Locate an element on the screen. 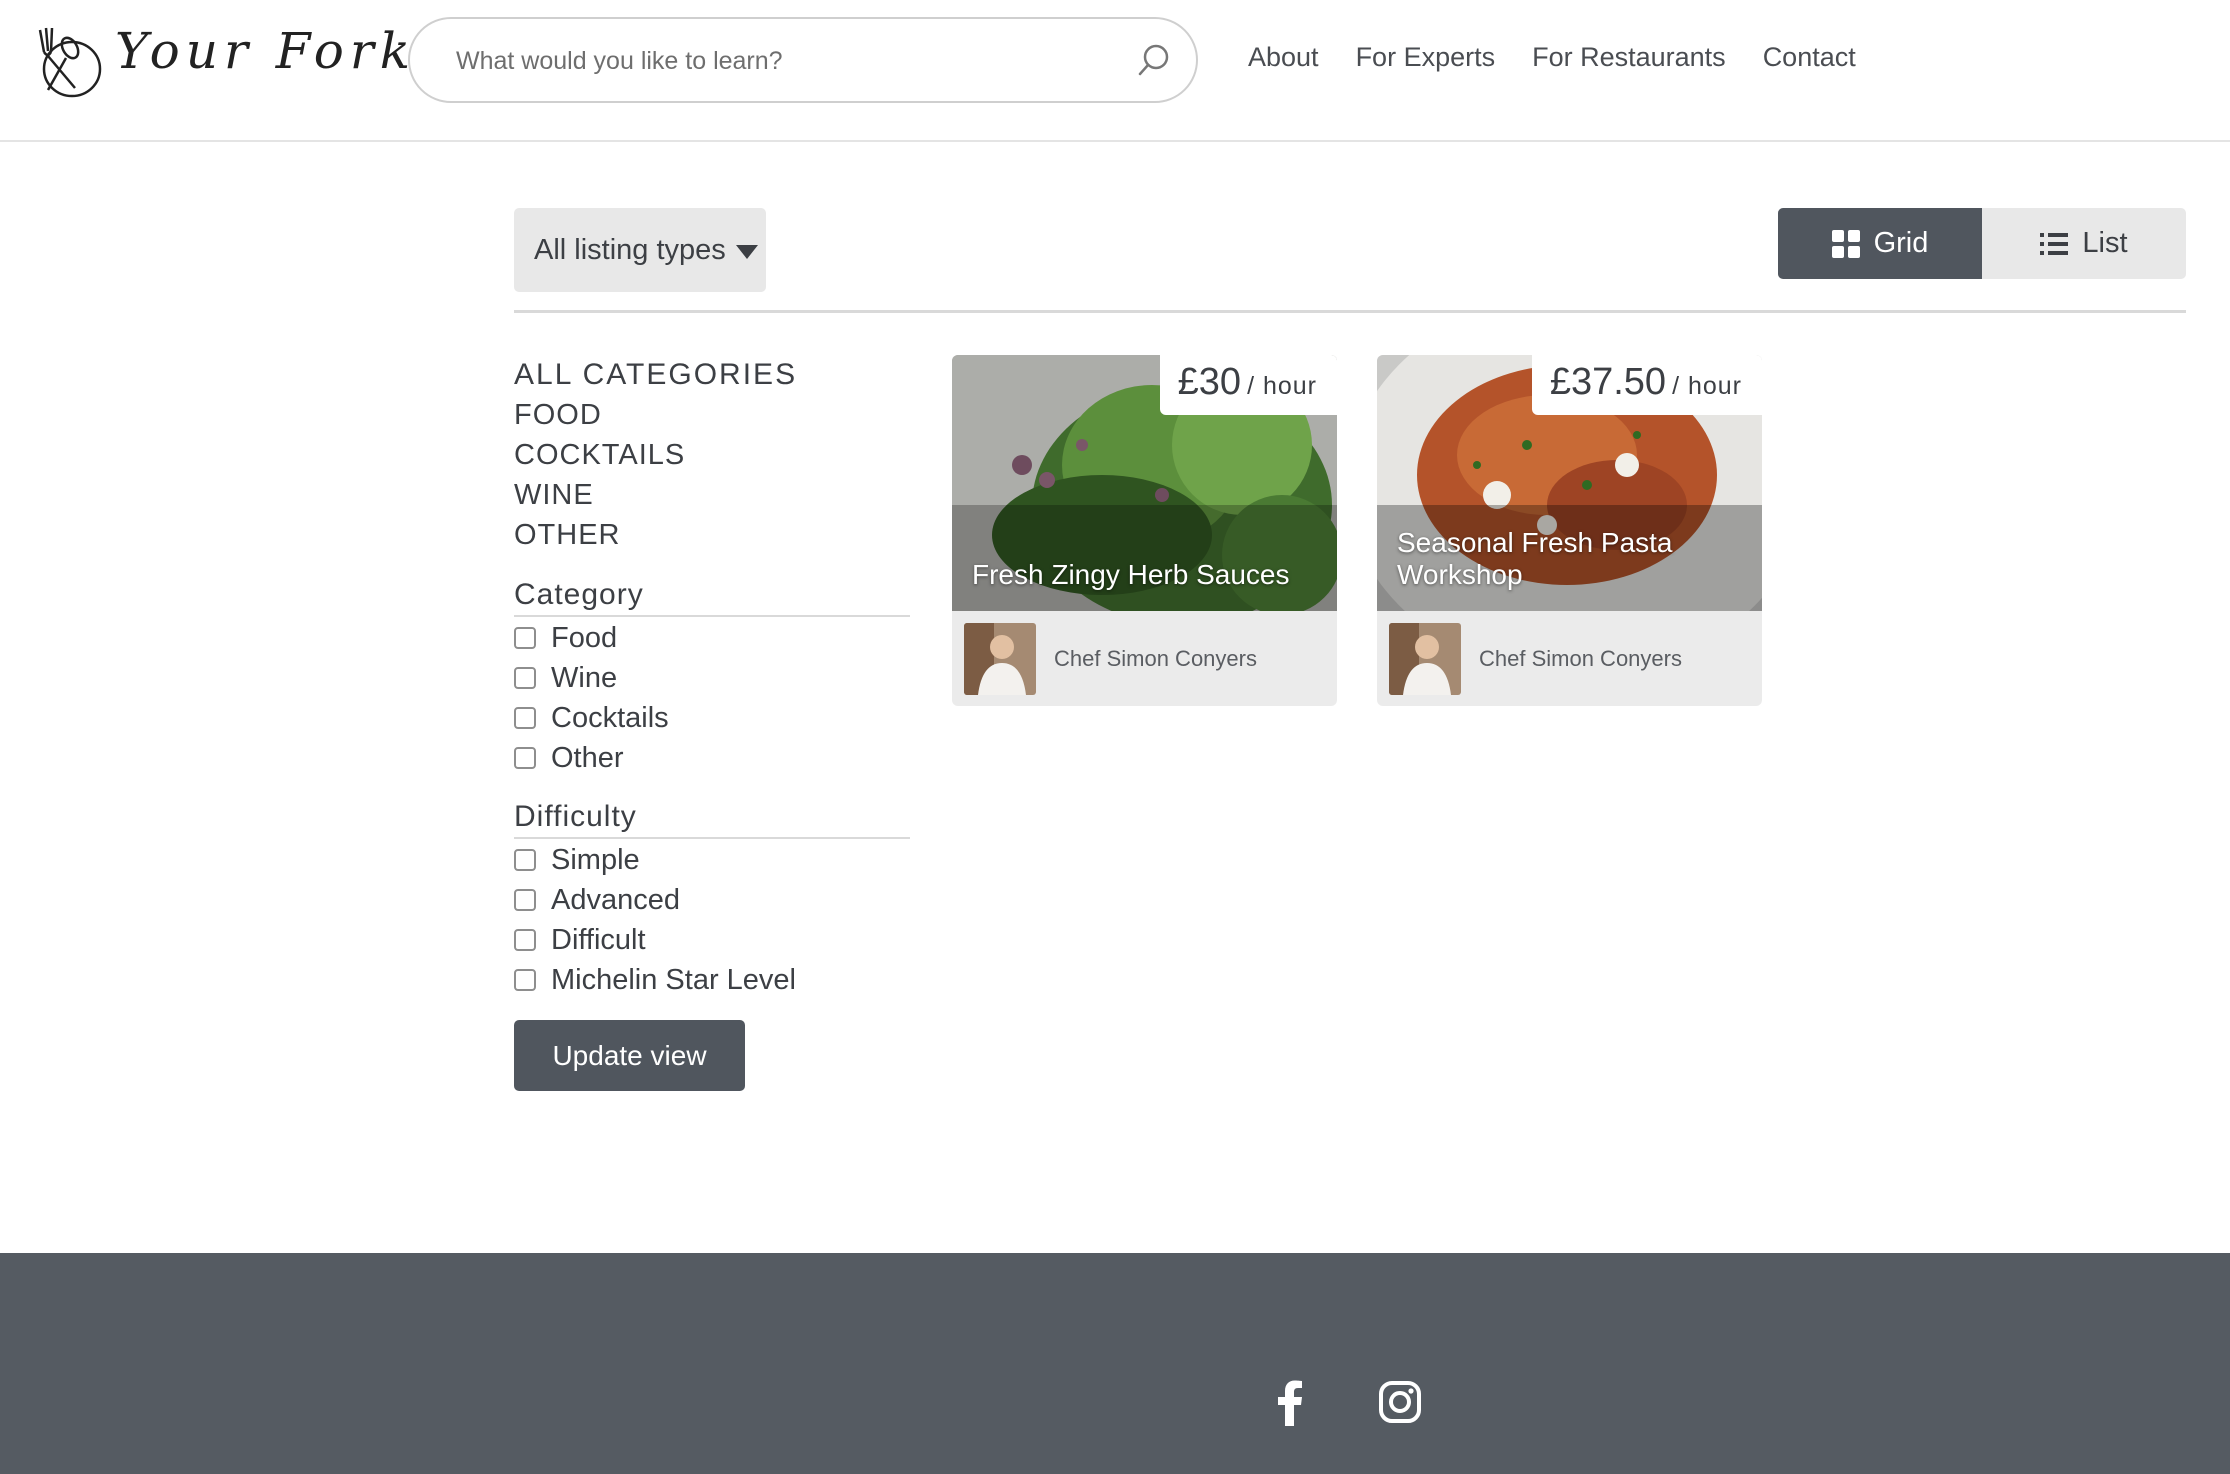  fork-spoon-logo-icon is located at coordinates (70, 62).